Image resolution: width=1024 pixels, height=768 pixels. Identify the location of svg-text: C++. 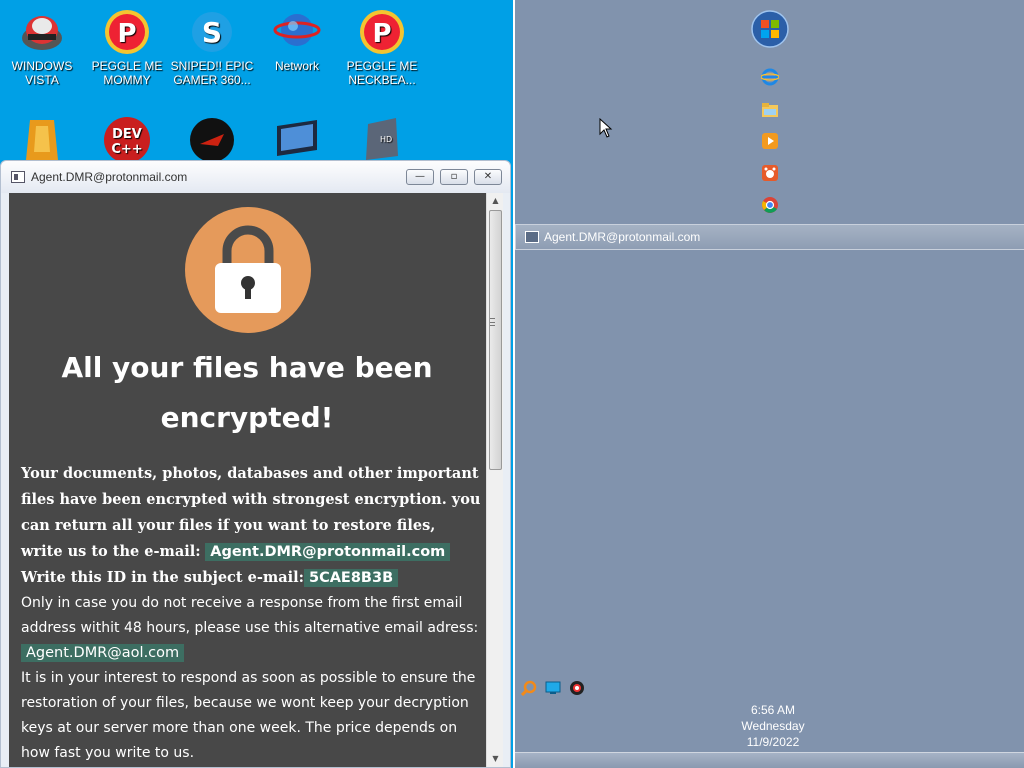
(126, 149).